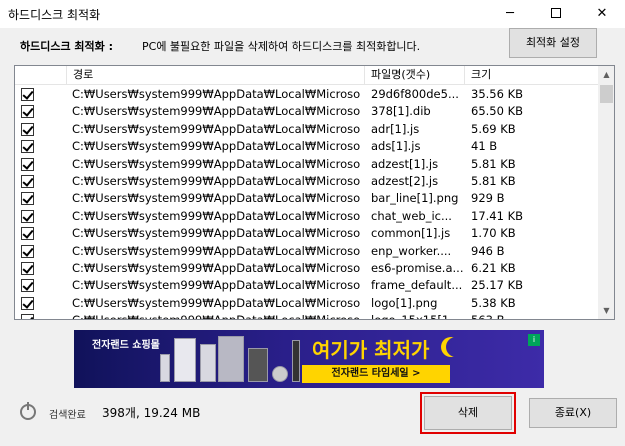 The height and width of the screenshot is (446, 625). I want to click on scroll-down-icon: ▼, so click(606, 310).